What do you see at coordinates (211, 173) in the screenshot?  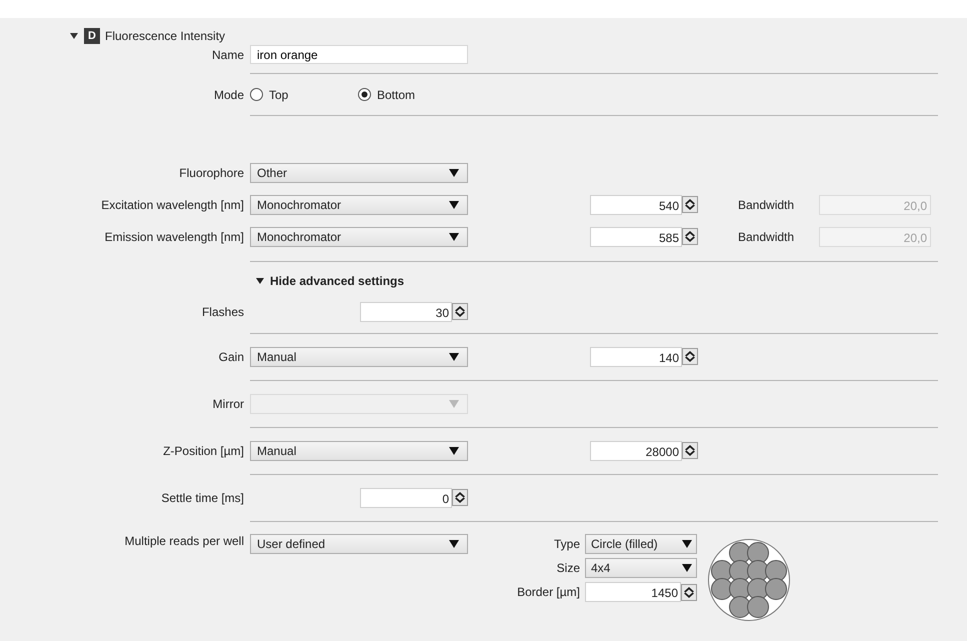 I see `field-label: Fluorophore` at bounding box center [211, 173].